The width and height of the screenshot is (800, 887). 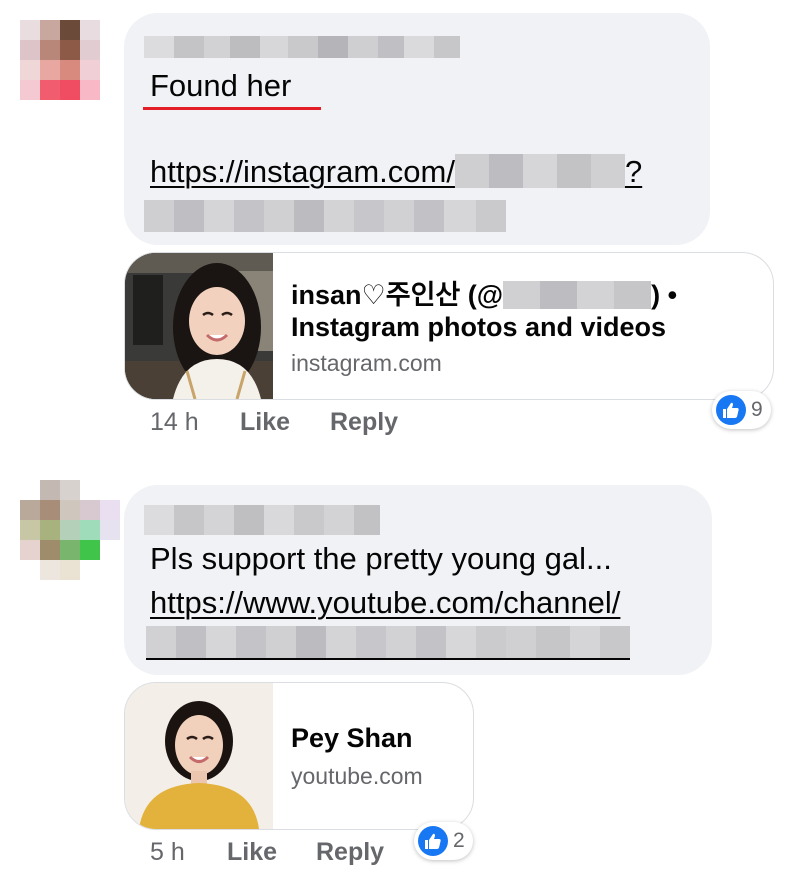 What do you see at coordinates (357, 776) in the screenshot?
I see `card-domain: youtube.com` at bounding box center [357, 776].